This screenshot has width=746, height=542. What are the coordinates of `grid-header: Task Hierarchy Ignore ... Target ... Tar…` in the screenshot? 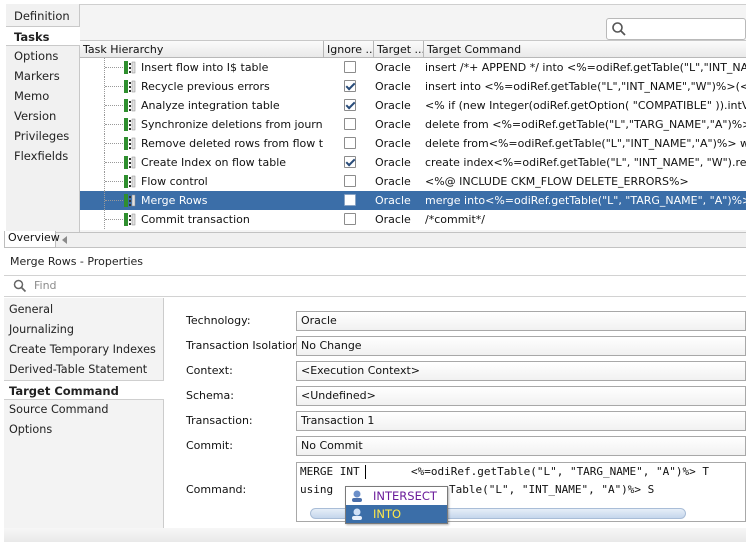 It's located at (413, 49).